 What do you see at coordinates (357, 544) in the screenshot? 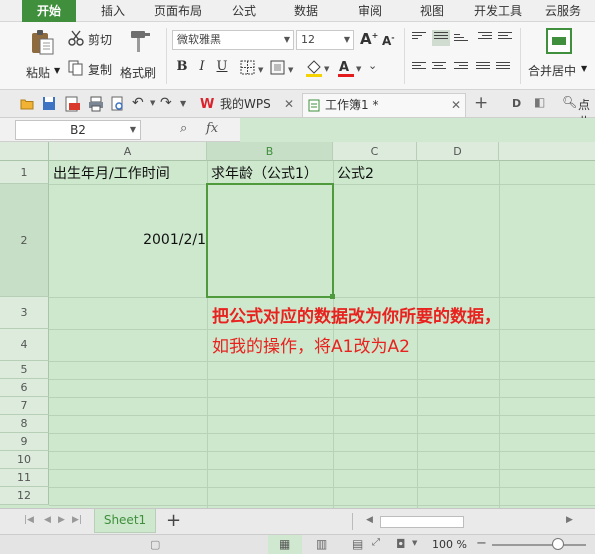
I see `page-break-view-icon: ▤` at bounding box center [357, 544].